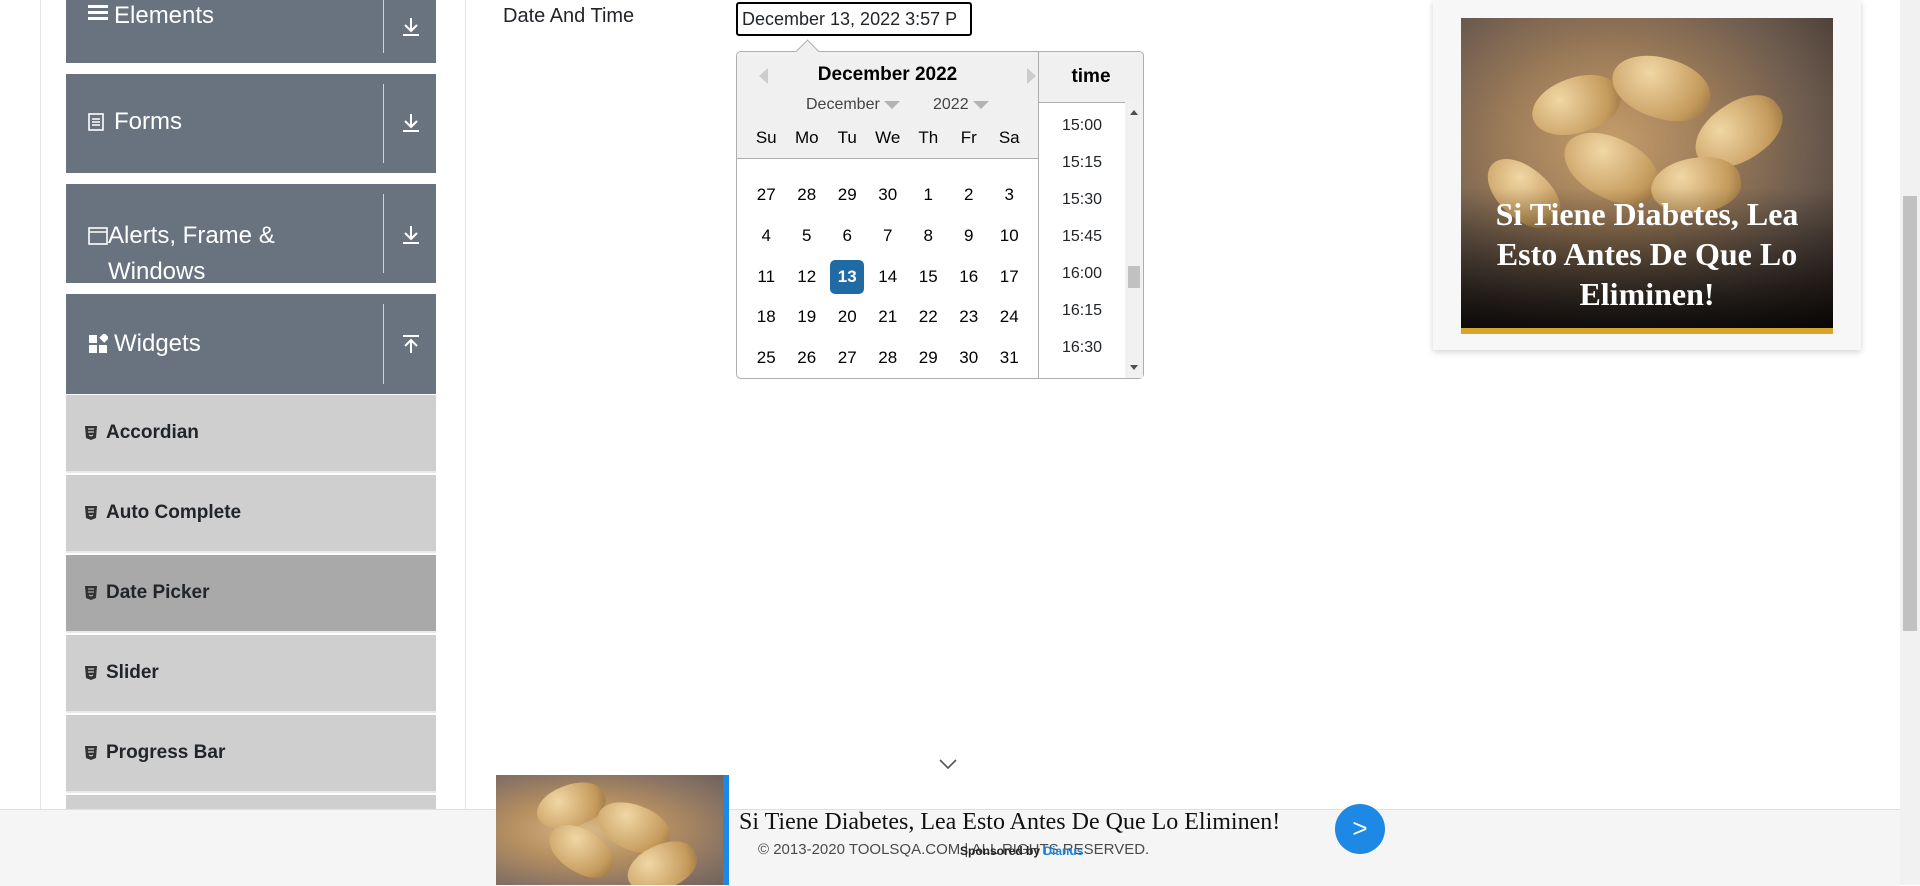 The width and height of the screenshot is (1920, 886). I want to click on group-label: Widgets, so click(157, 343).